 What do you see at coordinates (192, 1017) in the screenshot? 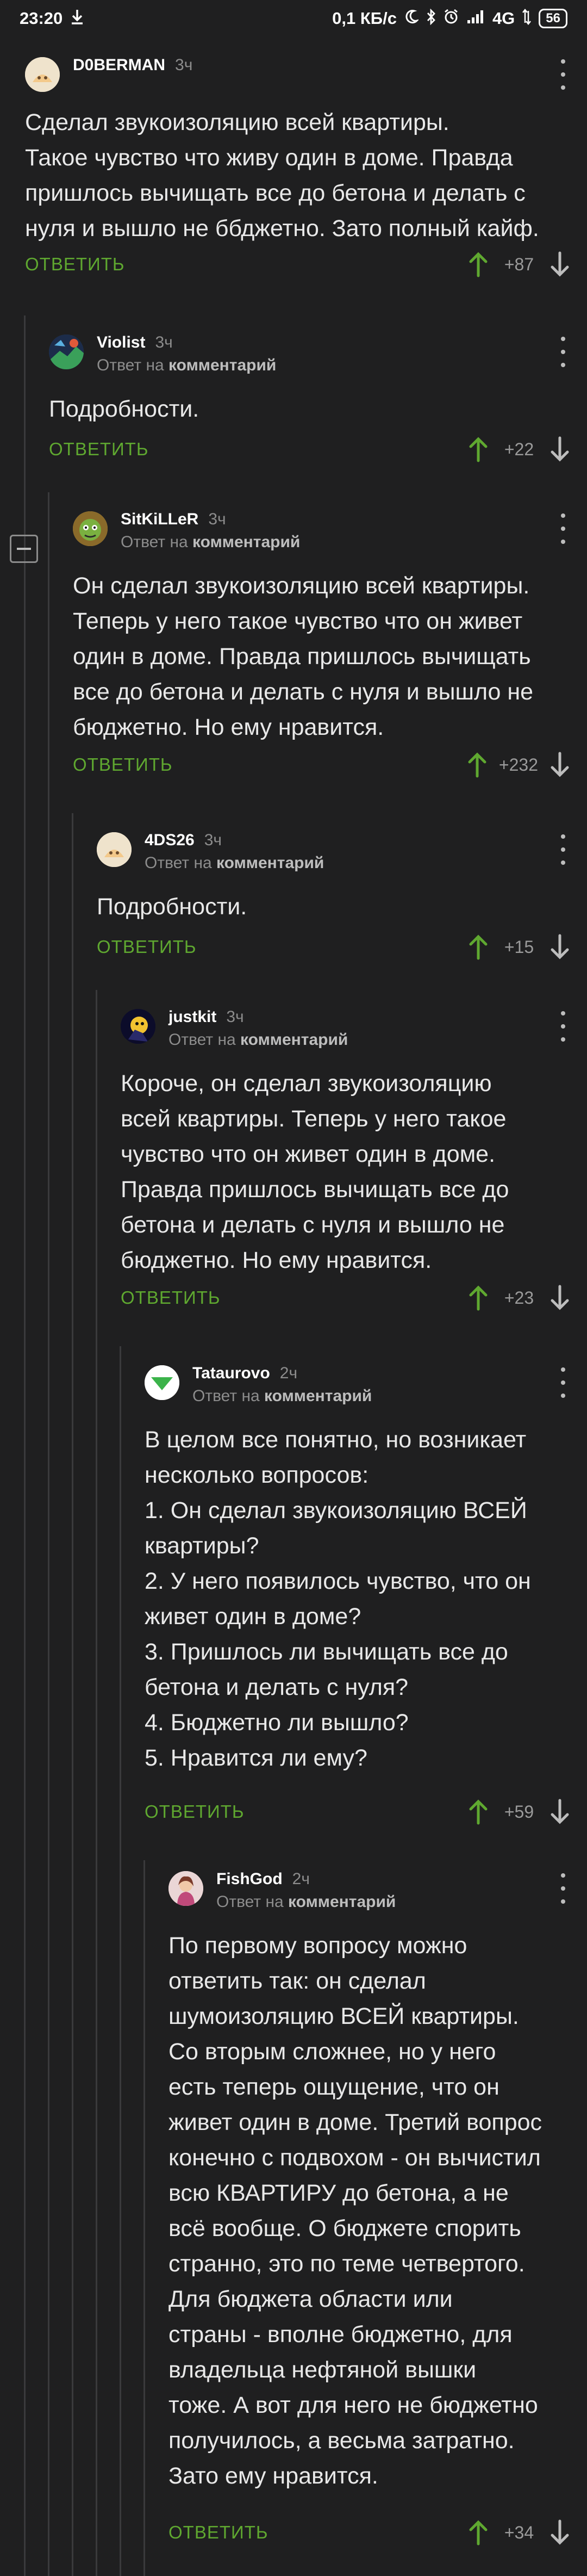
I see `comment-author: justkit` at bounding box center [192, 1017].